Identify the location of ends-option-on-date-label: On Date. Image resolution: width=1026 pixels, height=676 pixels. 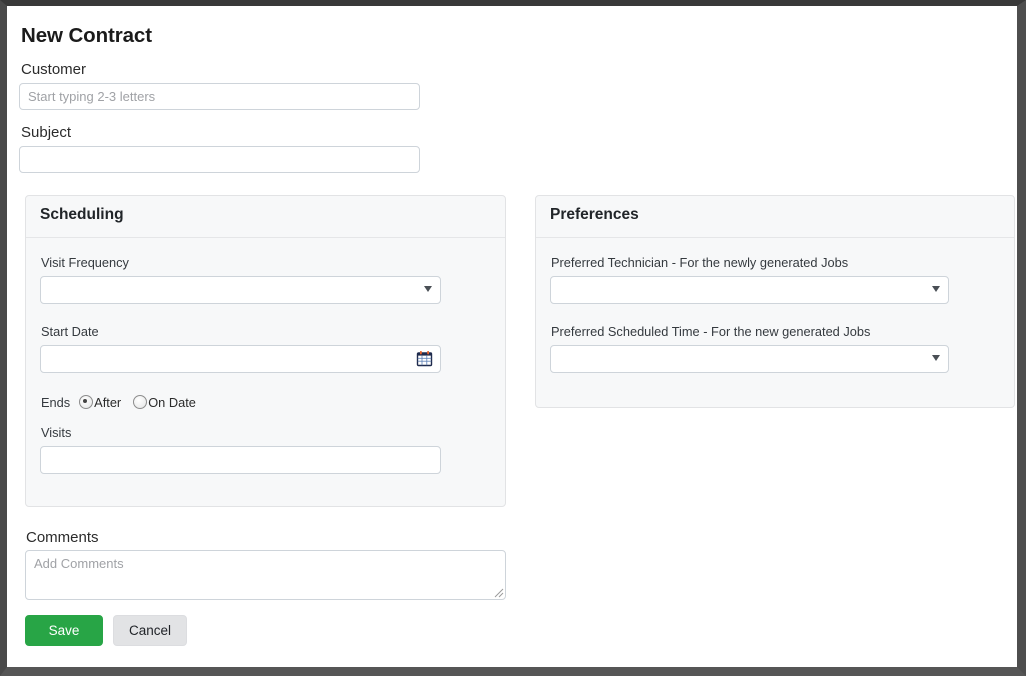
(172, 402).